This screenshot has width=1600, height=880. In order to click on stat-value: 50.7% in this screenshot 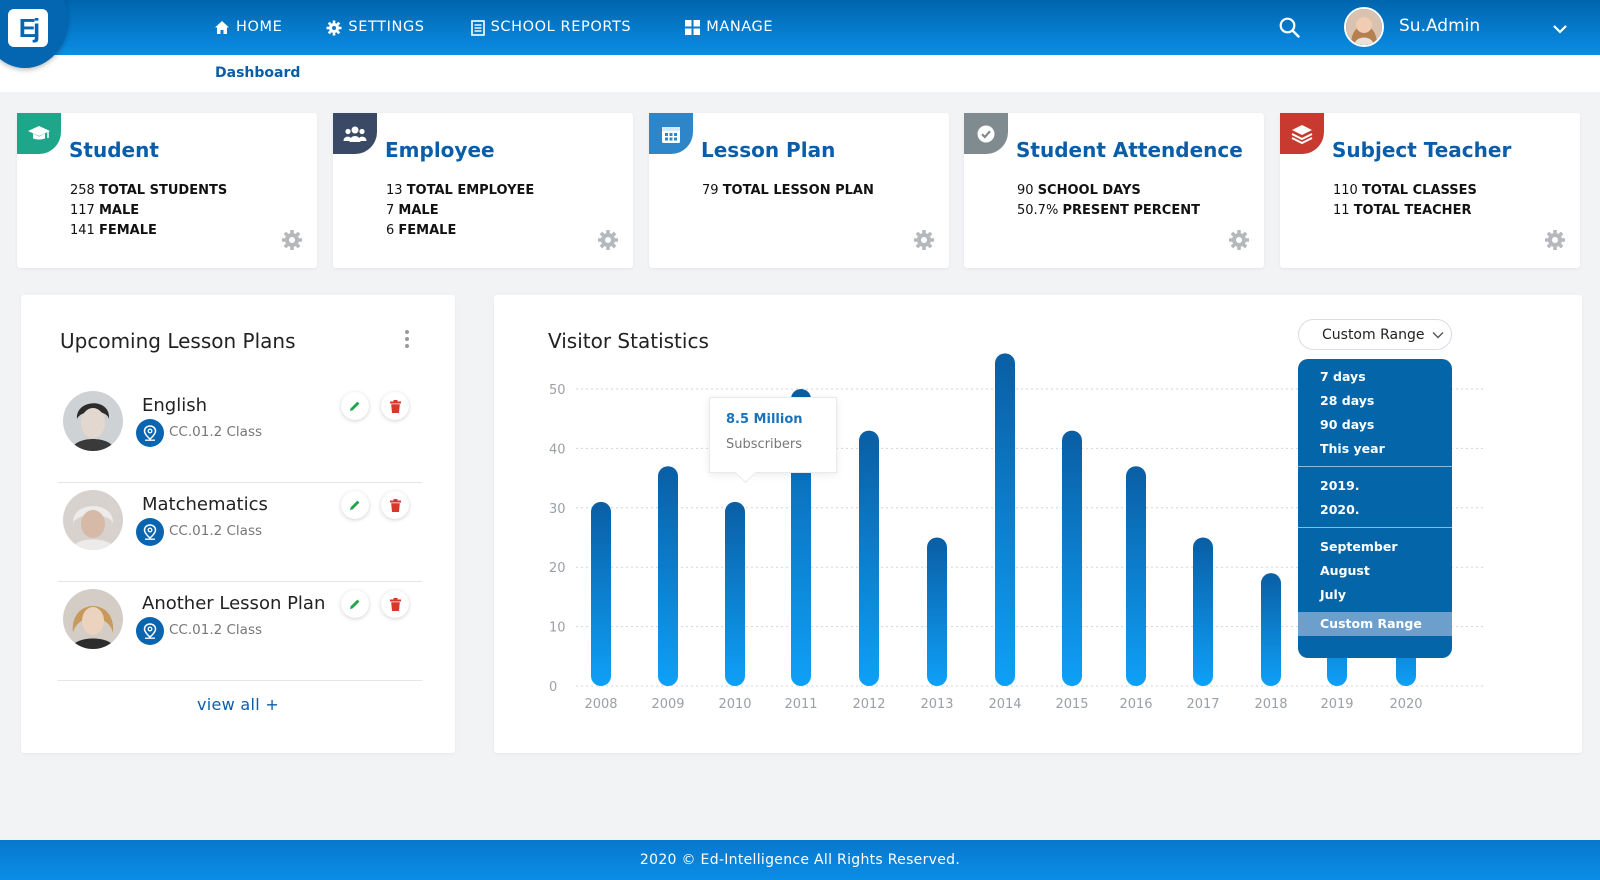, I will do `click(1038, 210)`.